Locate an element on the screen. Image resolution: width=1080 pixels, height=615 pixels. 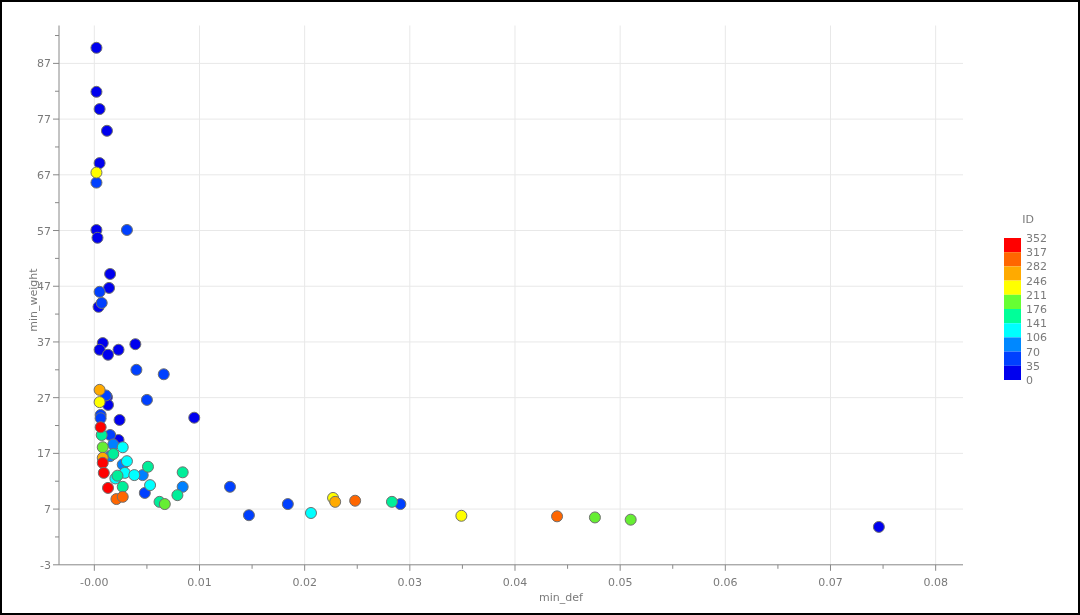
x-tick-label: 0.07 is located at coordinates (830, 582).